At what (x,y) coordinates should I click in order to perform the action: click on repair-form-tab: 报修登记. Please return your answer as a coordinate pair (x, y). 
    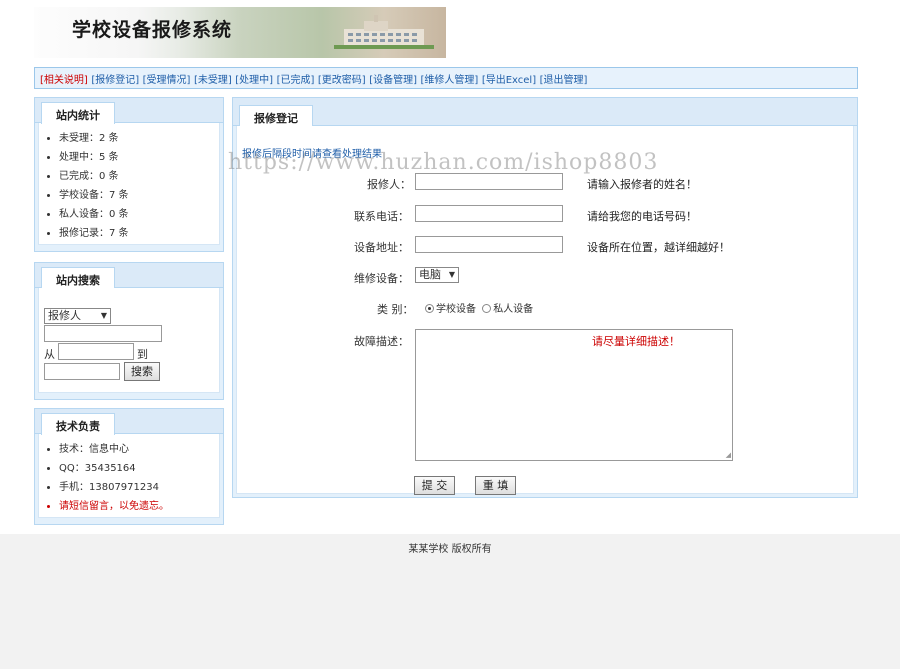
    Looking at the image, I should click on (276, 116).